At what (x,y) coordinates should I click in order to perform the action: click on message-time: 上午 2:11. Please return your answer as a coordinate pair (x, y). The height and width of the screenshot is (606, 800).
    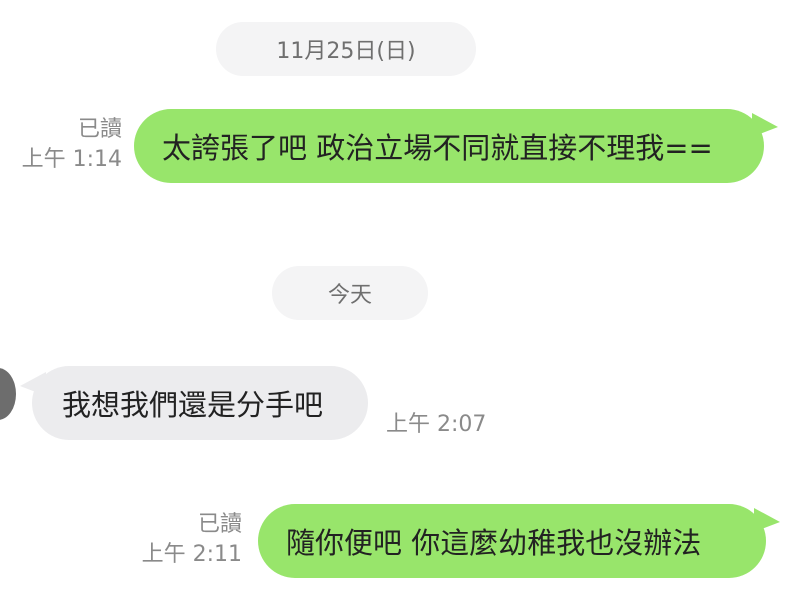
    Looking at the image, I should click on (191, 554).